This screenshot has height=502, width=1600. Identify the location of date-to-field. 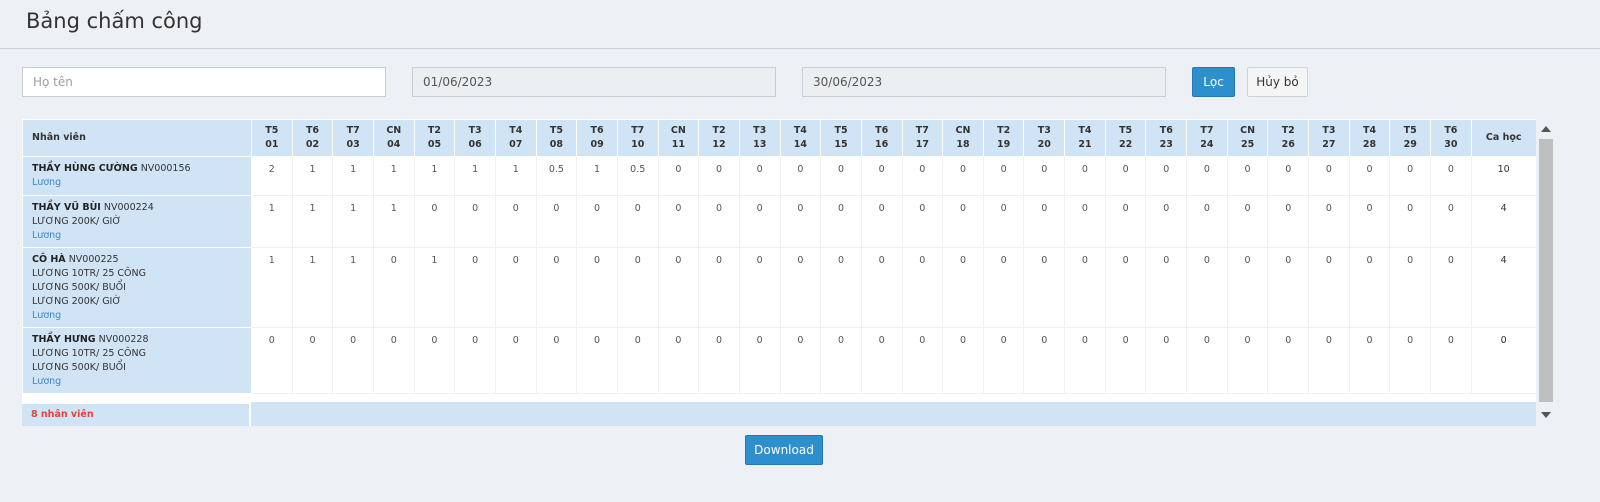
(984, 82).